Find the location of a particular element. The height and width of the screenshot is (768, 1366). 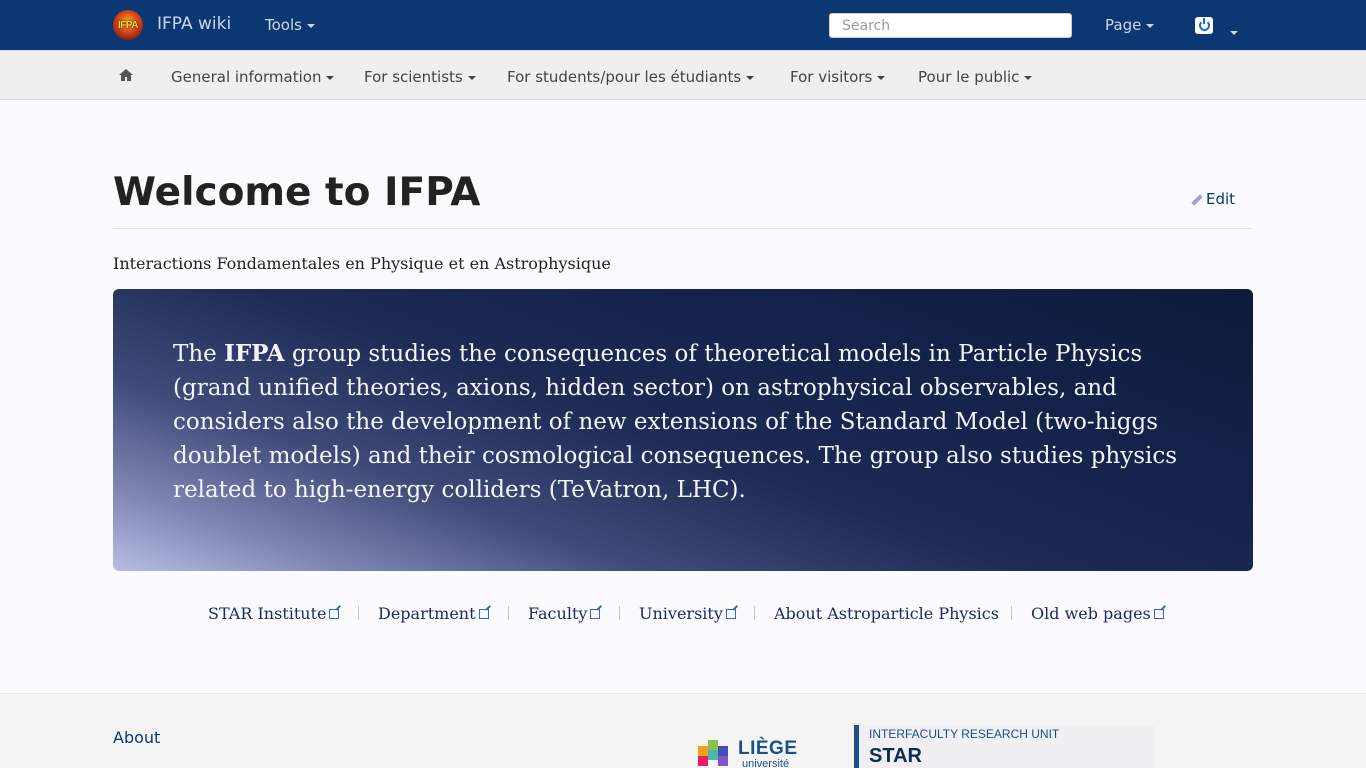

link-label: Old web pages is located at coordinates (1091, 613).